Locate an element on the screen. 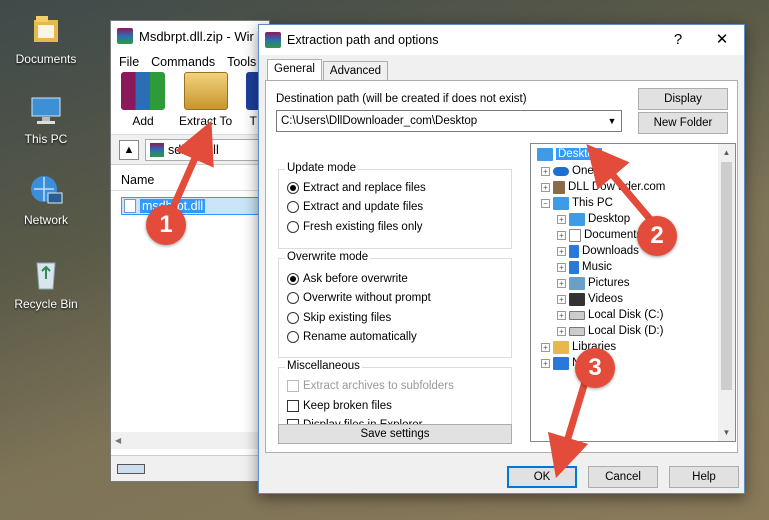 Image resolution: width=769 pixels, height=520 pixels. radio-fresh-existing: Fresh existing files only is located at coordinates (355, 227).